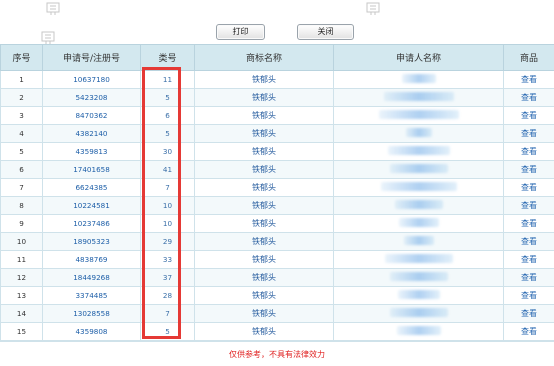  What do you see at coordinates (91, 205) in the screenshot?
I see `reg-number: 10224581` at bounding box center [91, 205].